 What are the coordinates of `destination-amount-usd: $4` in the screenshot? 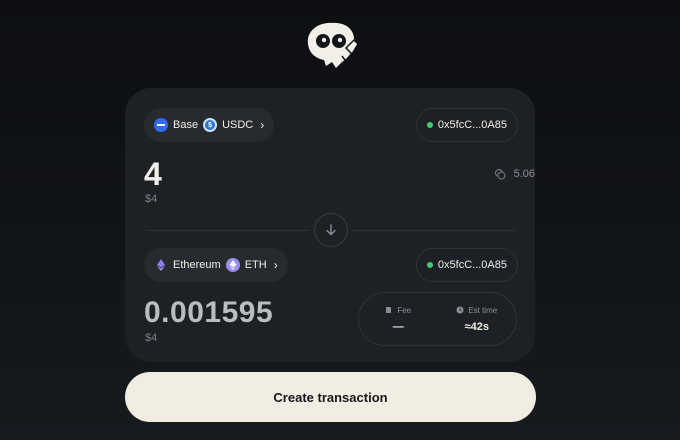 It's located at (151, 338).